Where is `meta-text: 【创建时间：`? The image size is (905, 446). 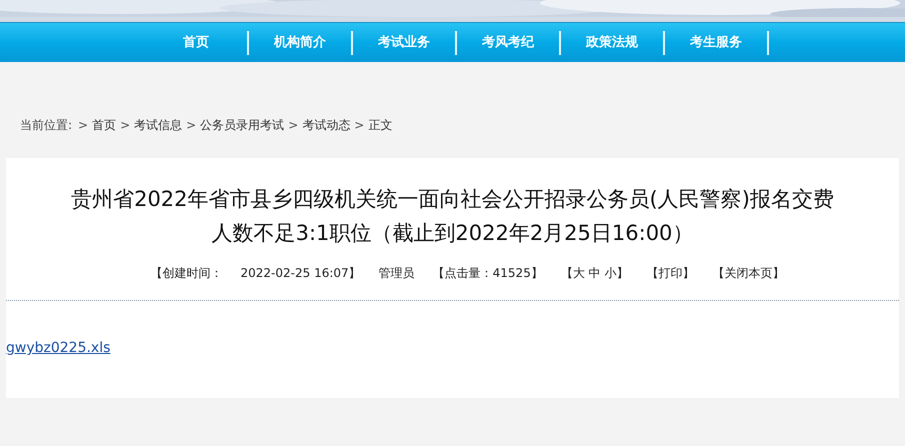
meta-text: 【创建时间： is located at coordinates (186, 273).